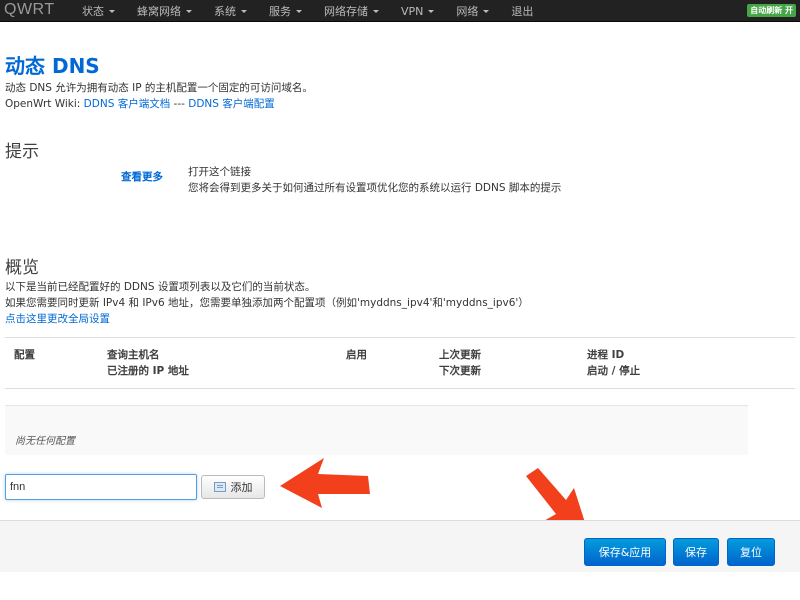 The height and width of the screenshot is (600, 800). Describe the element at coordinates (356, 355) in the screenshot. I see `col-enabled: 启用` at that location.